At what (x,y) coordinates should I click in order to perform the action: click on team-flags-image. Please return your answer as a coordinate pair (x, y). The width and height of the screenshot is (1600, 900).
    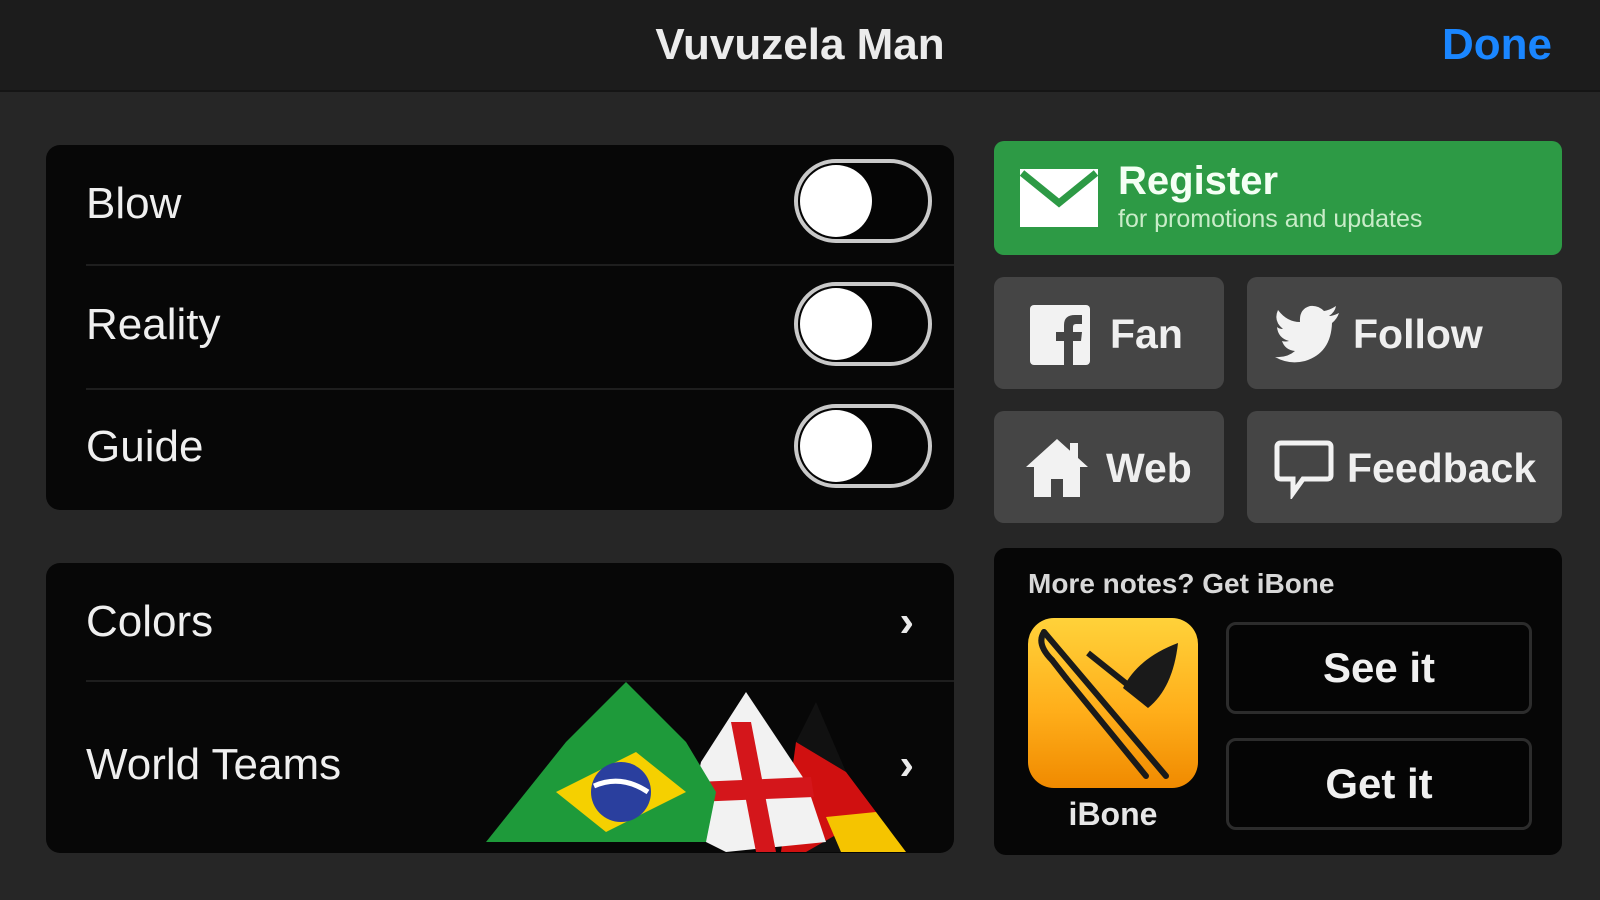
    Looking at the image, I should click on (696, 767).